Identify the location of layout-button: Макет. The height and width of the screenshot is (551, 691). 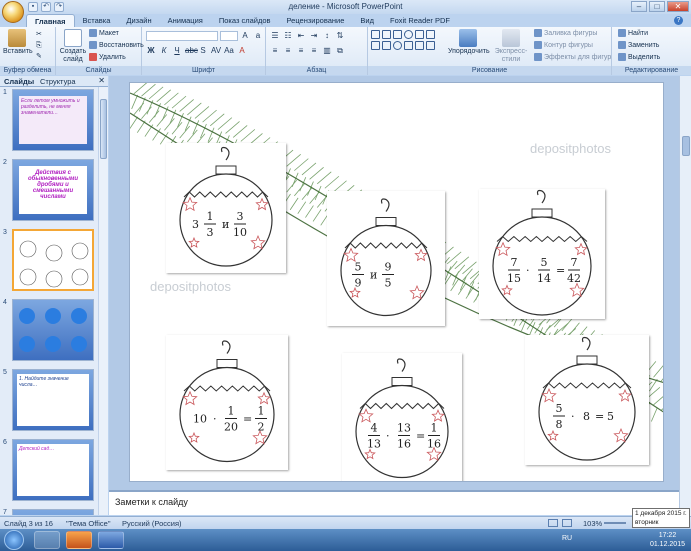
(104, 34).